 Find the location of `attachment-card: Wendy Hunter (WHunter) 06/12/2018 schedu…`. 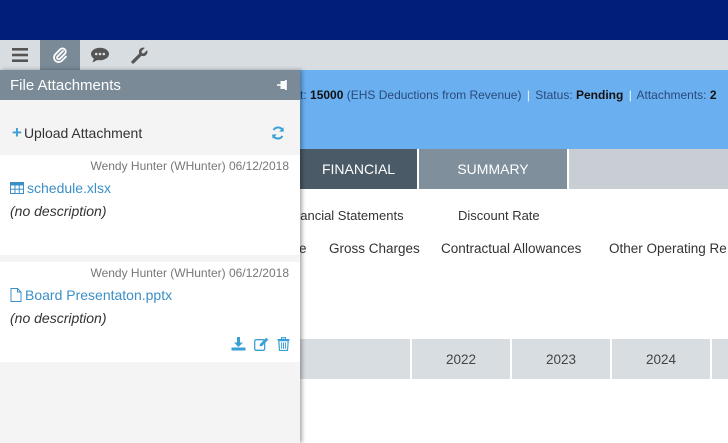

attachment-card: Wendy Hunter (WHunter) 06/12/2018 schedu… is located at coordinates (150, 205).